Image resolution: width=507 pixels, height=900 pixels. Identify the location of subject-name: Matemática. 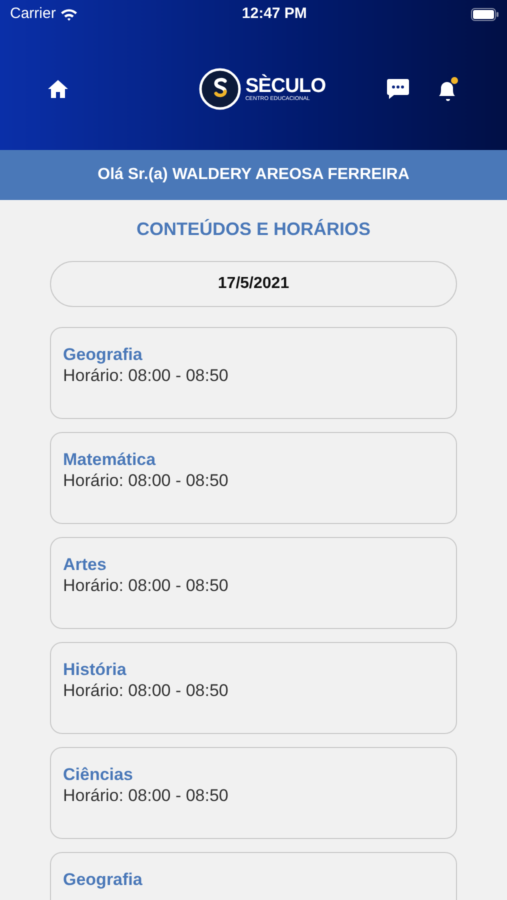
(110, 459).